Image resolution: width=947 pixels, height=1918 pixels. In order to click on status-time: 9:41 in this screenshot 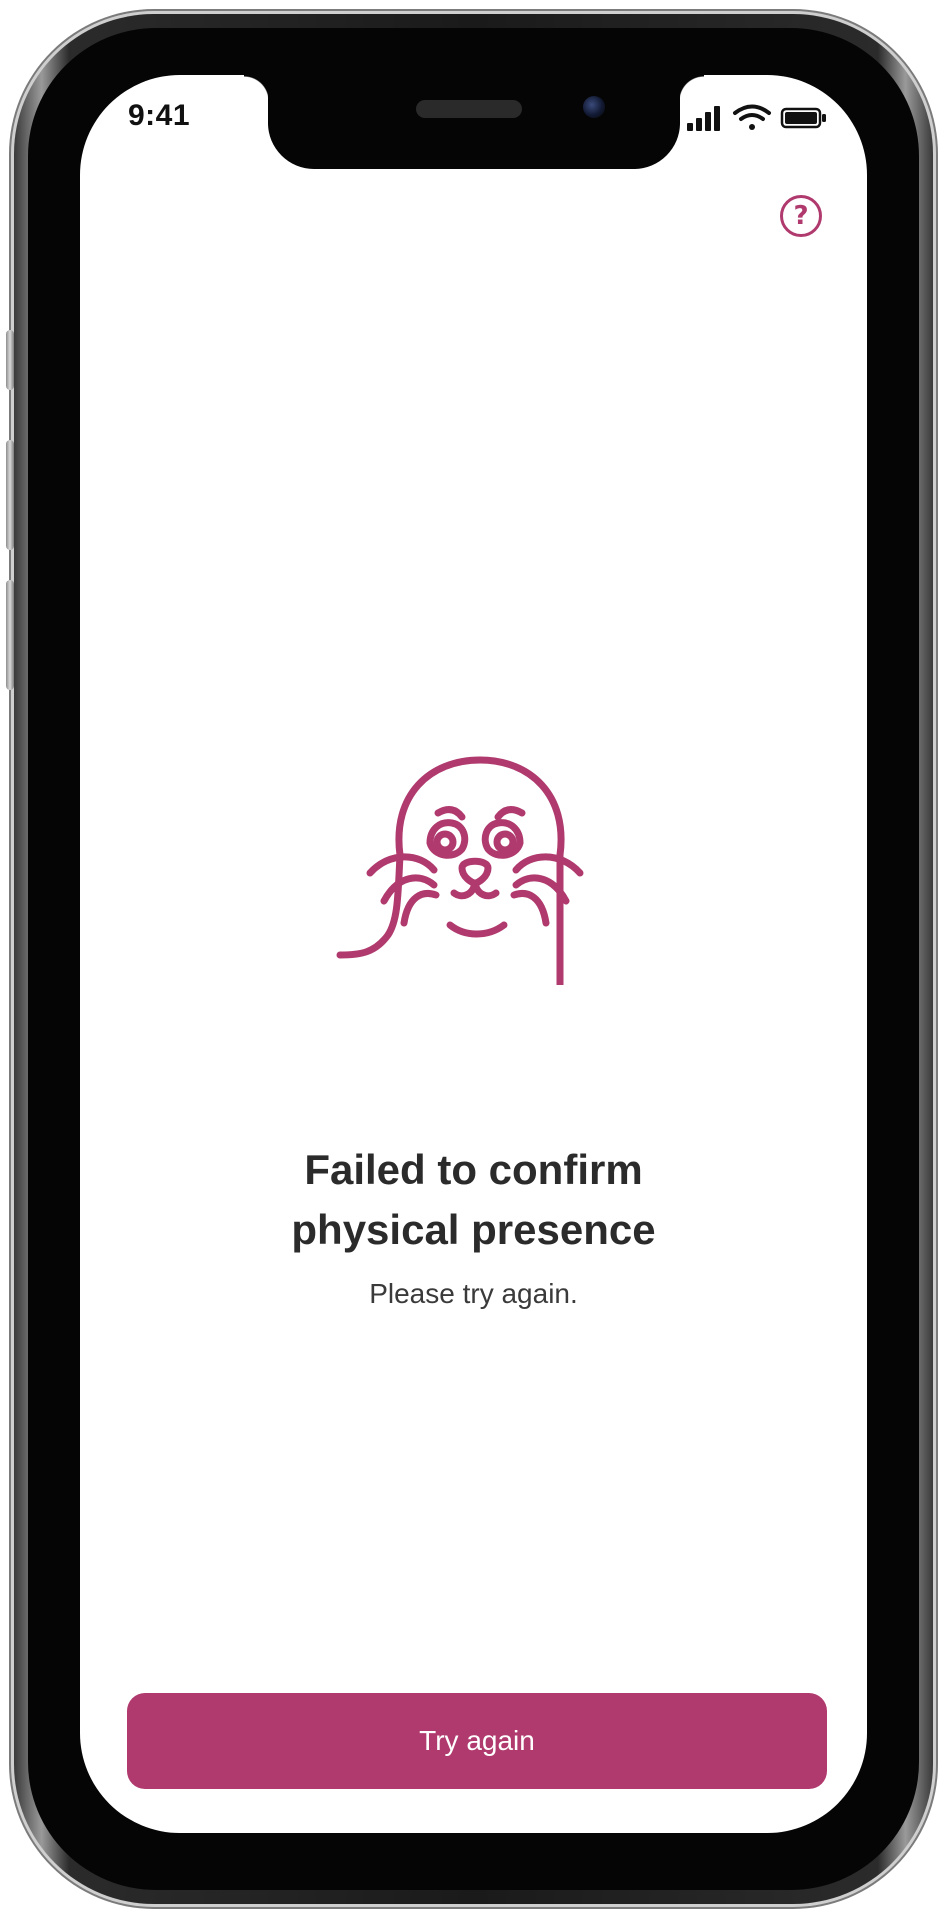, I will do `click(159, 115)`.